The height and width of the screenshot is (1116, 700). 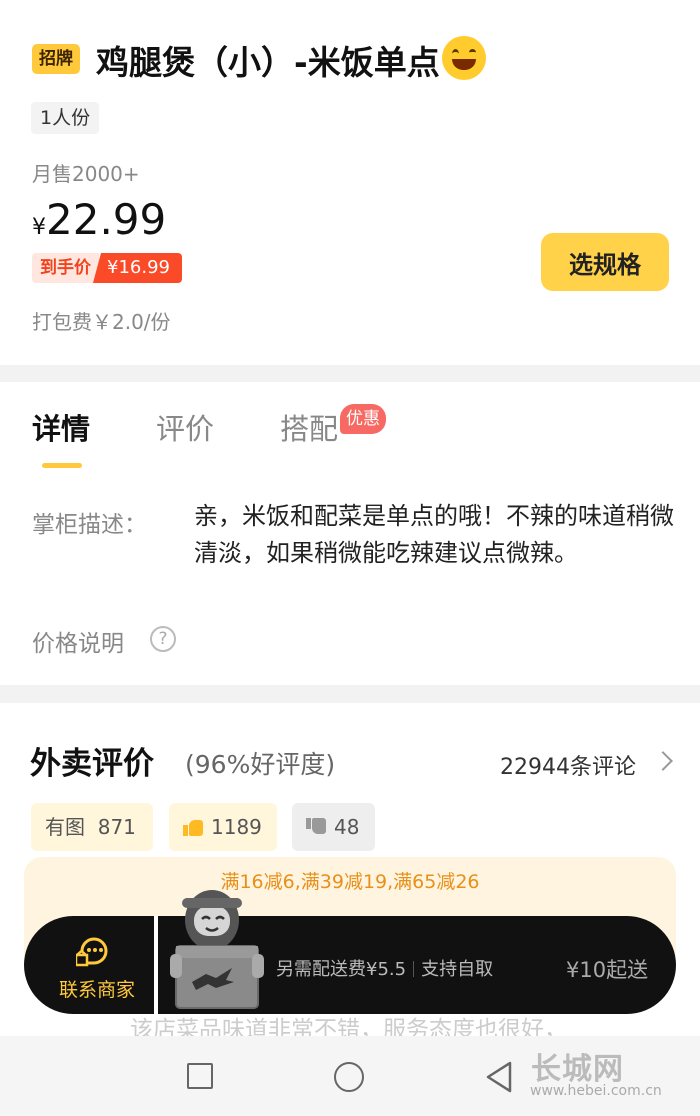 What do you see at coordinates (236, 827) in the screenshot?
I see `filter-count: 1189` at bounding box center [236, 827].